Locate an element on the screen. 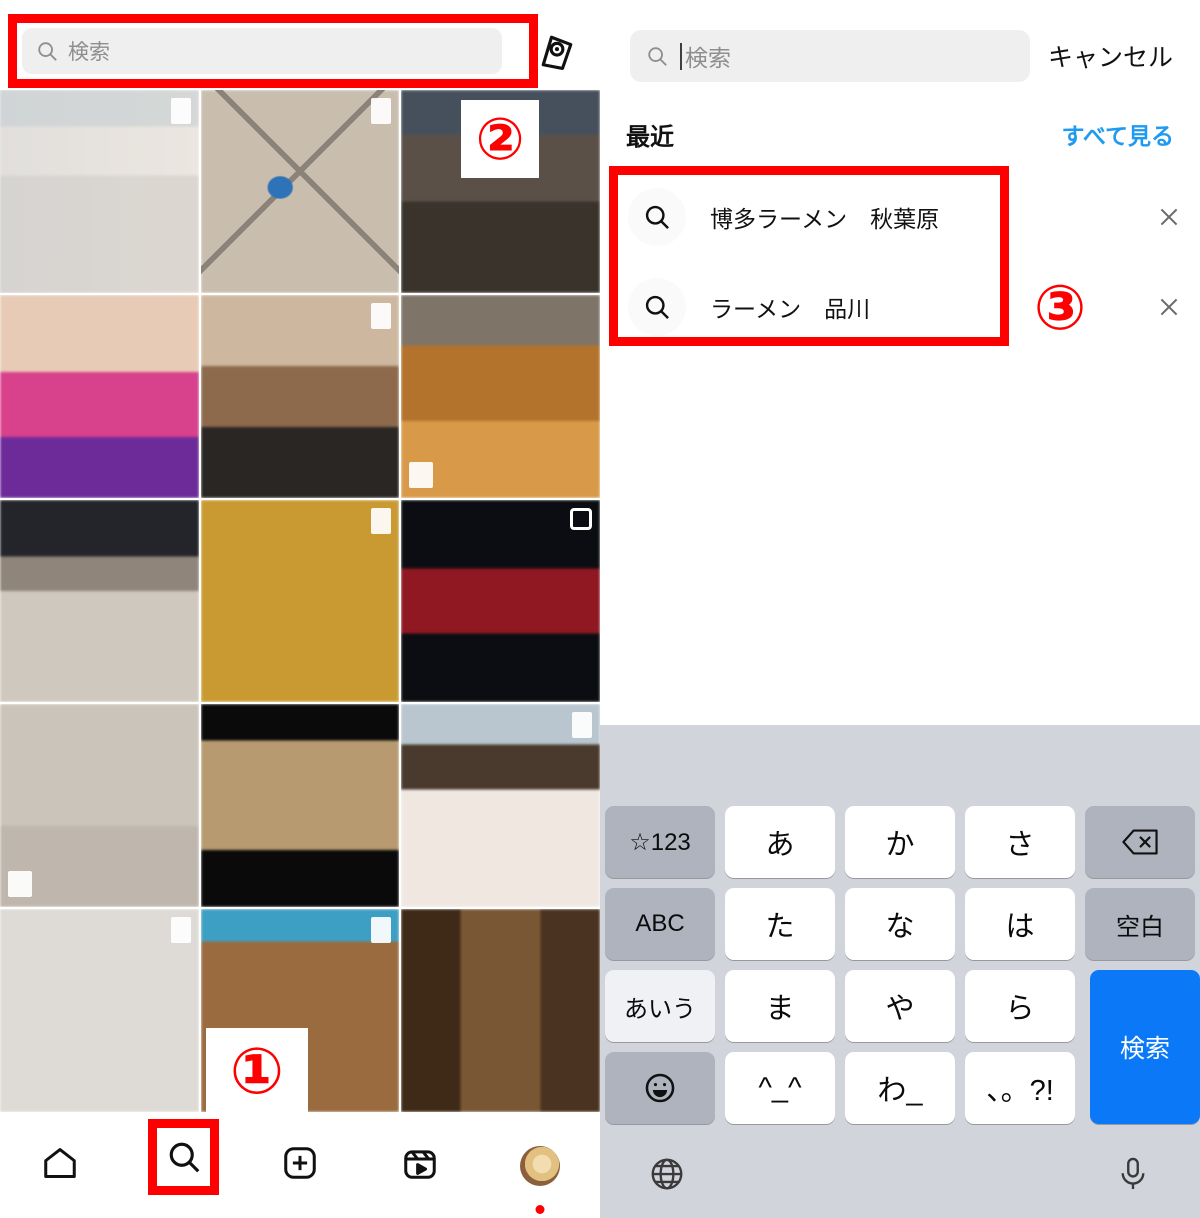 The width and height of the screenshot is (1200, 1218). key-backspace is located at coordinates (1140, 842).